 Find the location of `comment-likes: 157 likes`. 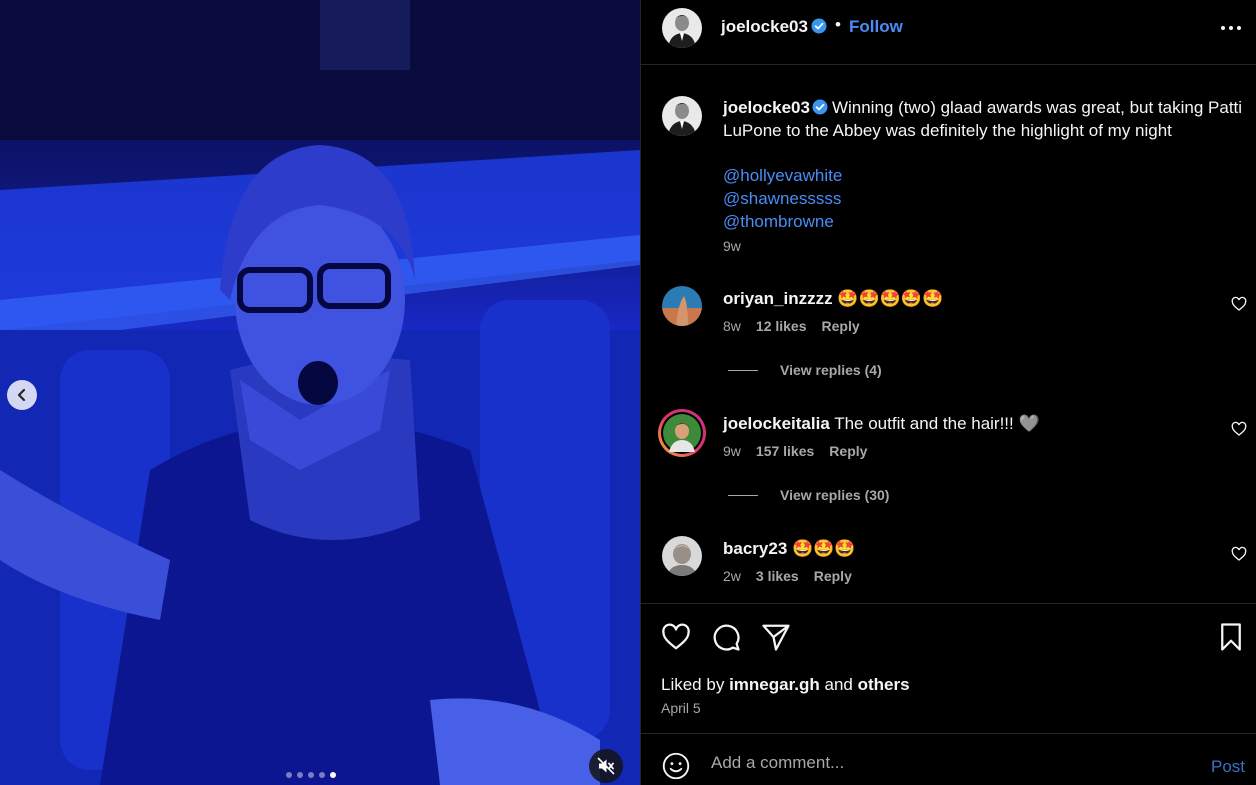

comment-likes: 157 likes is located at coordinates (785, 451).